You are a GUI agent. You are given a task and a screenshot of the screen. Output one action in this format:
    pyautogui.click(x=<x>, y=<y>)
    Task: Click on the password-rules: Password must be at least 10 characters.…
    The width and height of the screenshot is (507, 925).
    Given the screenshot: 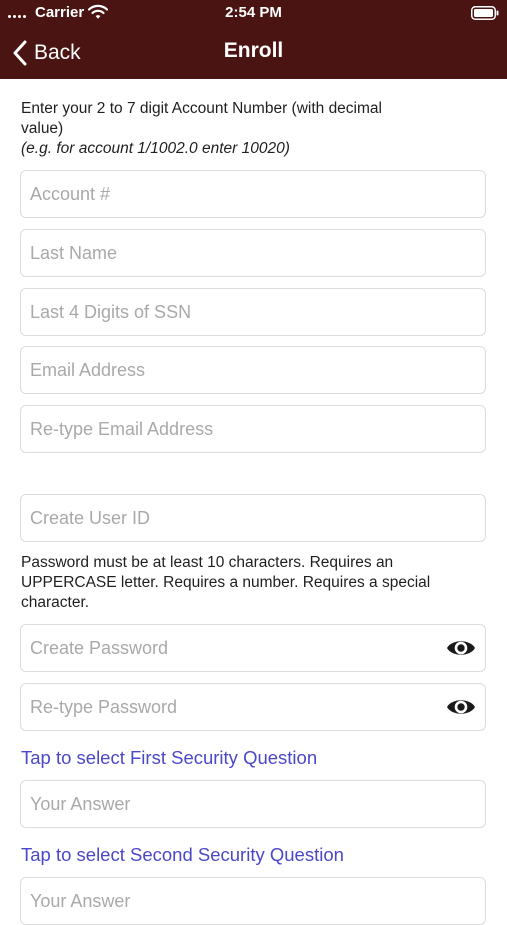 What is the action you would take?
    pyautogui.click(x=226, y=582)
    